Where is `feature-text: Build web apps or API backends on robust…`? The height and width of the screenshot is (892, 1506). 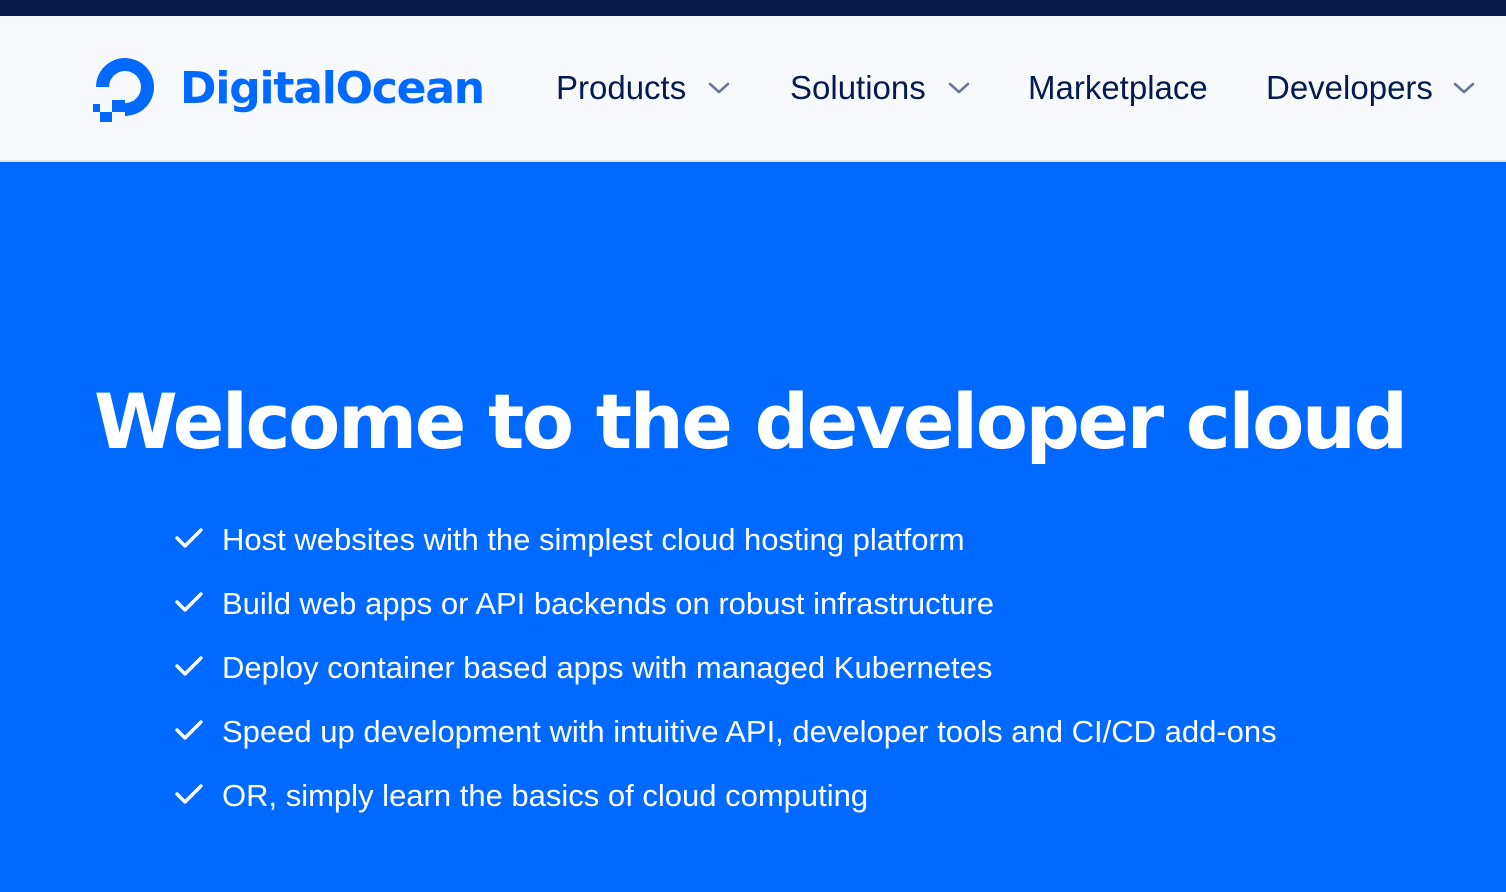
feature-text: Build web apps or API backends on robust… is located at coordinates (608, 603).